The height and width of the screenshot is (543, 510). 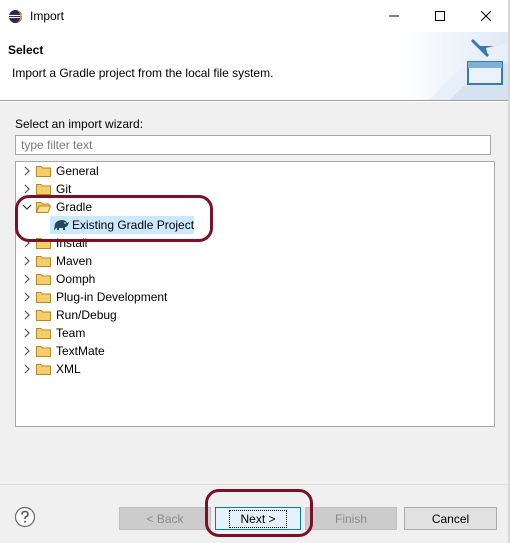 I want to click on wizard-list-label: Select an import wizard:, so click(x=79, y=124).